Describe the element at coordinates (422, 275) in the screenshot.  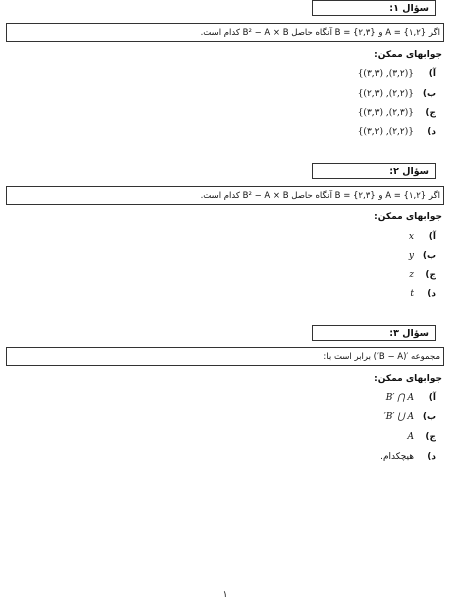
I see `question-2-option-c: ج) z` at that location.